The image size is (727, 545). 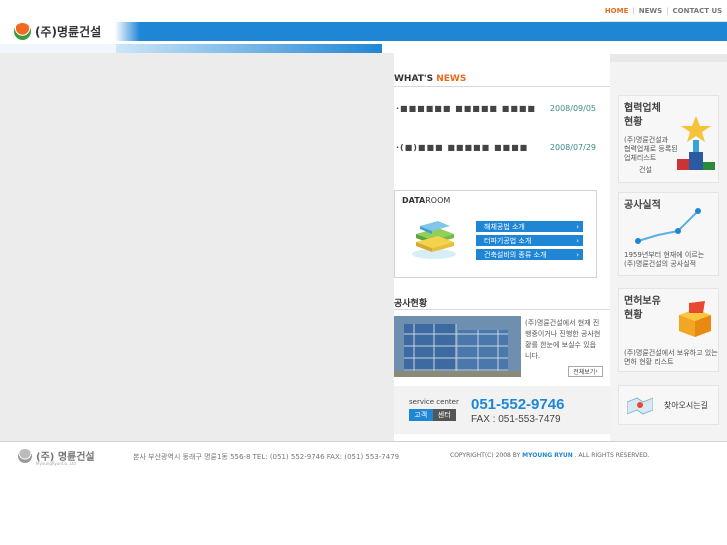 I want to click on construction-divider, so click(x=502, y=309).